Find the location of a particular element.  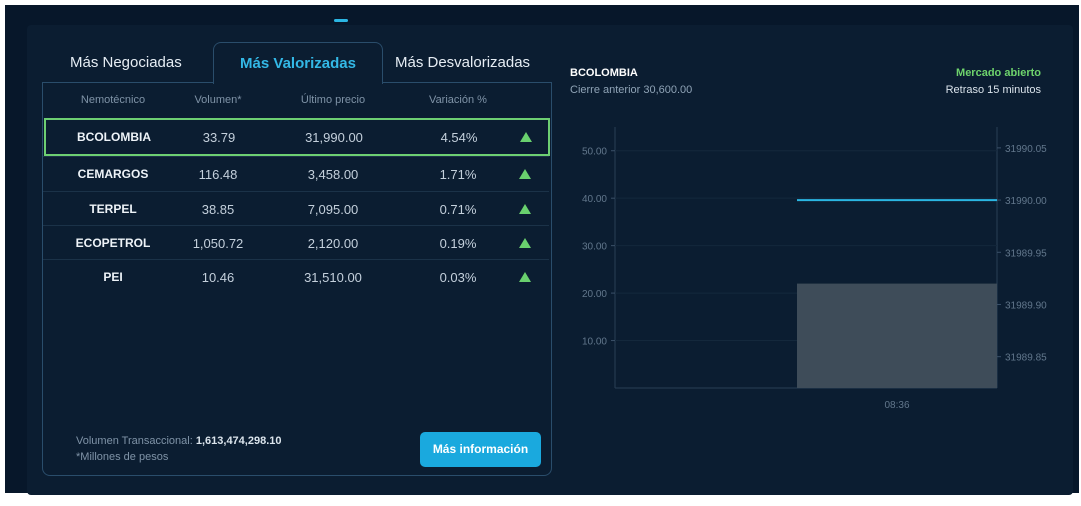

row-price: 31,990.00 is located at coordinates (334, 137).